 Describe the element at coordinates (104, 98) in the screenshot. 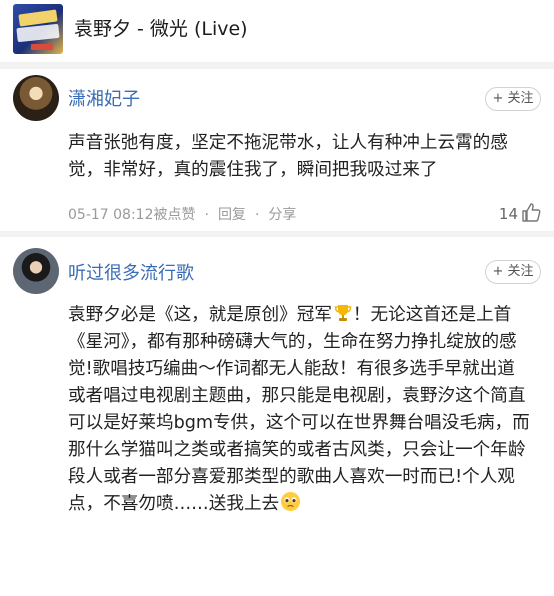

I see `comment-username: 潇湘妃子` at that location.